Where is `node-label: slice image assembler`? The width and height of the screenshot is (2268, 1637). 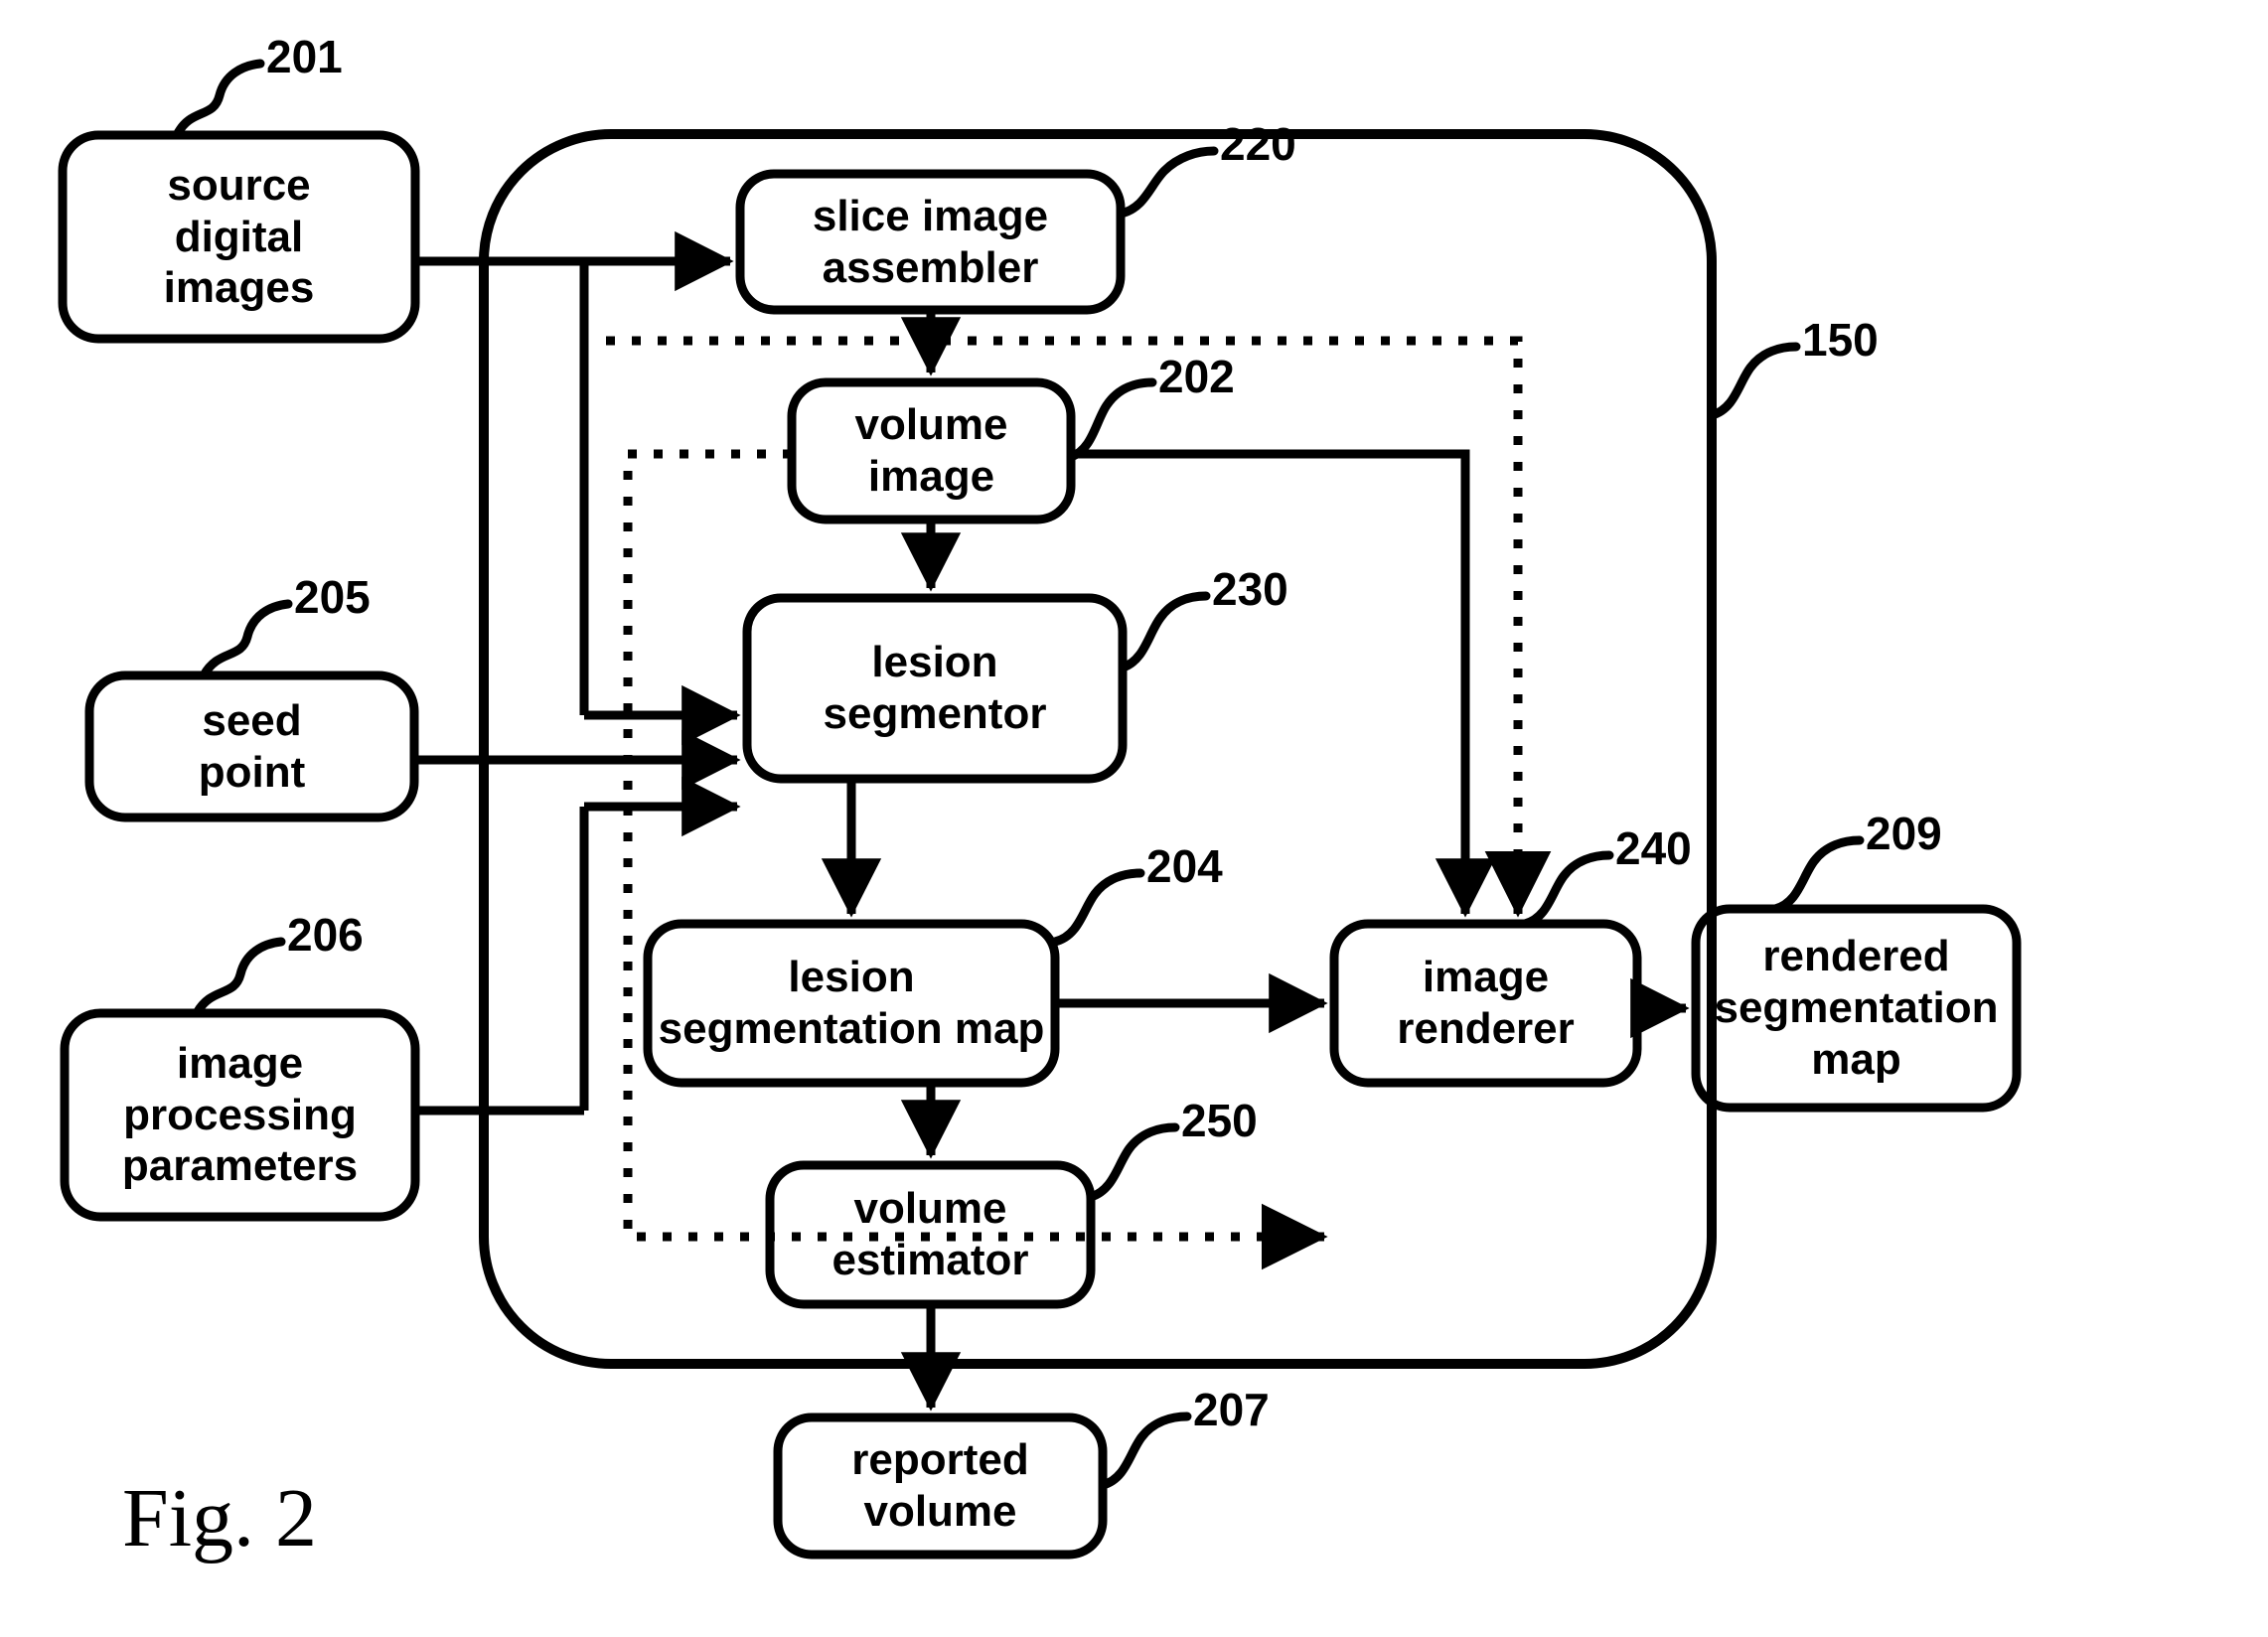
node-label: slice image assembler is located at coordinates (930, 241).